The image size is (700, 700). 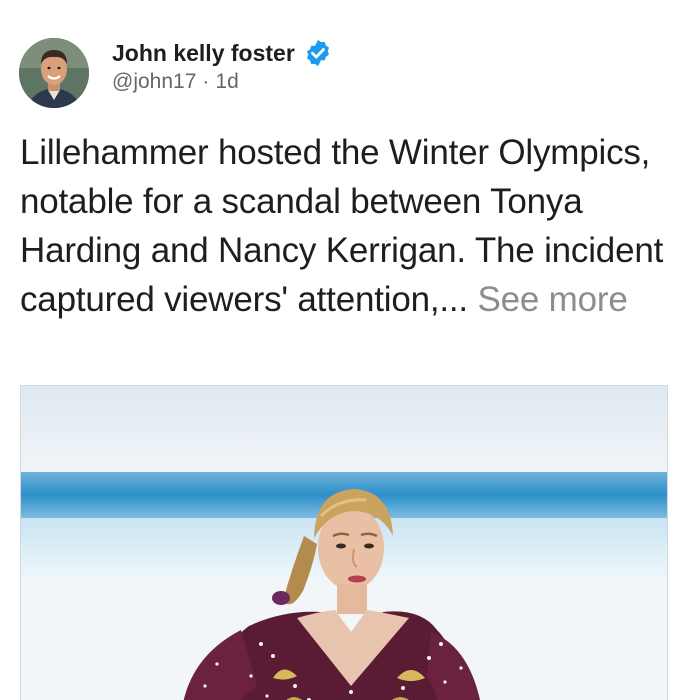 I want to click on post-timestamp: 1d, so click(x=226, y=82).